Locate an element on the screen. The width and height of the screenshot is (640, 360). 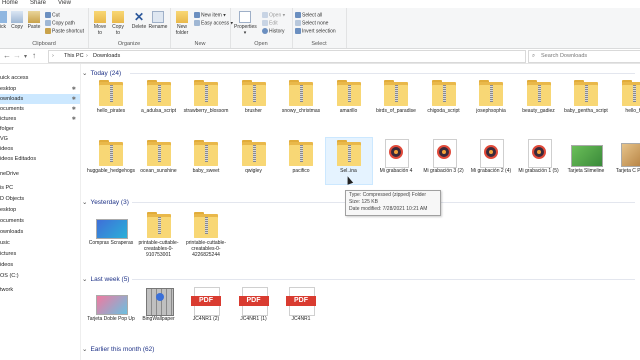
nav-item-pictures: ictures ✱ is located at coordinates (40, 119).